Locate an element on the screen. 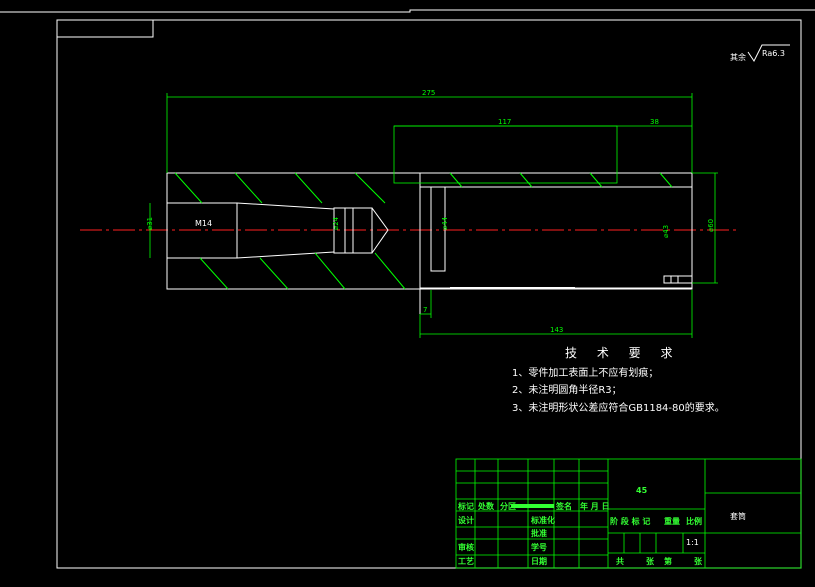 This screenshot has height=587, width=815. tb-weight: 重量 is located at coordinates (672, 521).